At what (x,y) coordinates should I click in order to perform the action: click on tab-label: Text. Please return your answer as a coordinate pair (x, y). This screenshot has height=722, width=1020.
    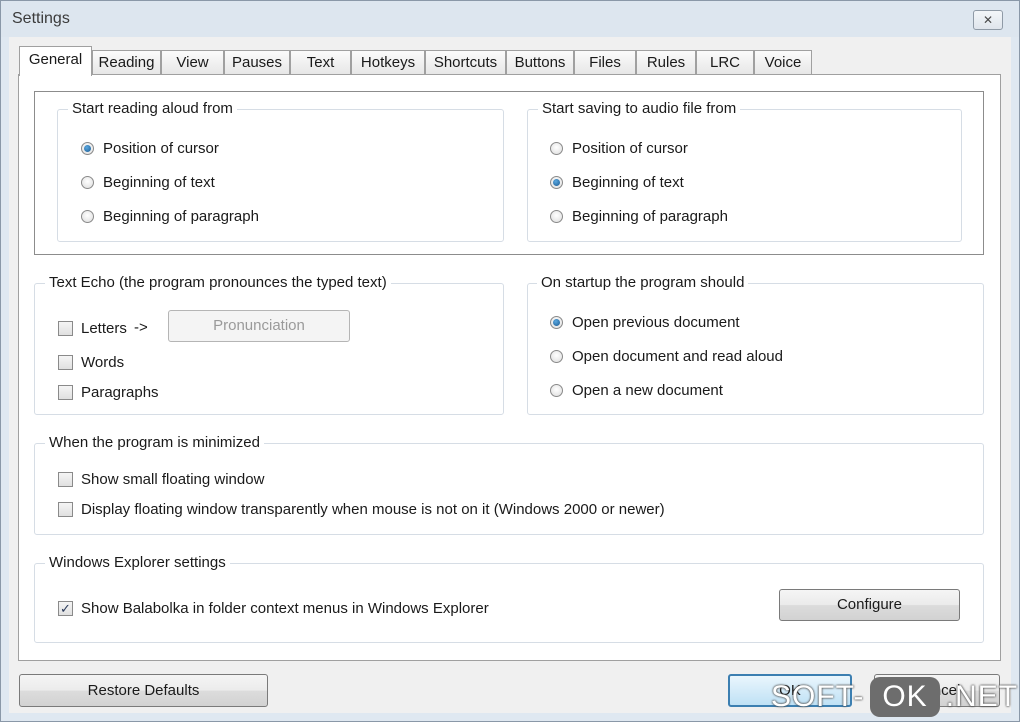
    Looking at the image, I should click on (320, 62).